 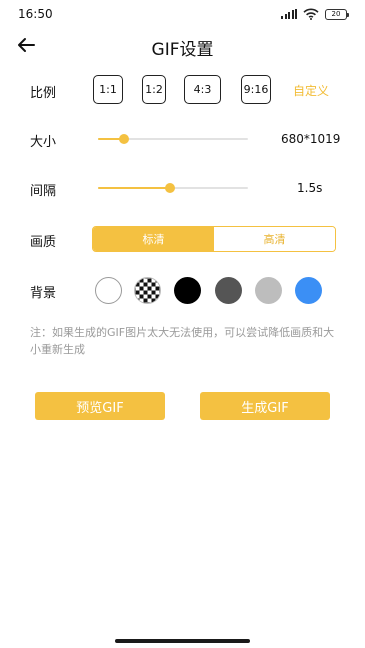 What do you see at coordinates (43, 293) in the screenshot?
I see `background-label: 背景` at bounding box center [43, 293].